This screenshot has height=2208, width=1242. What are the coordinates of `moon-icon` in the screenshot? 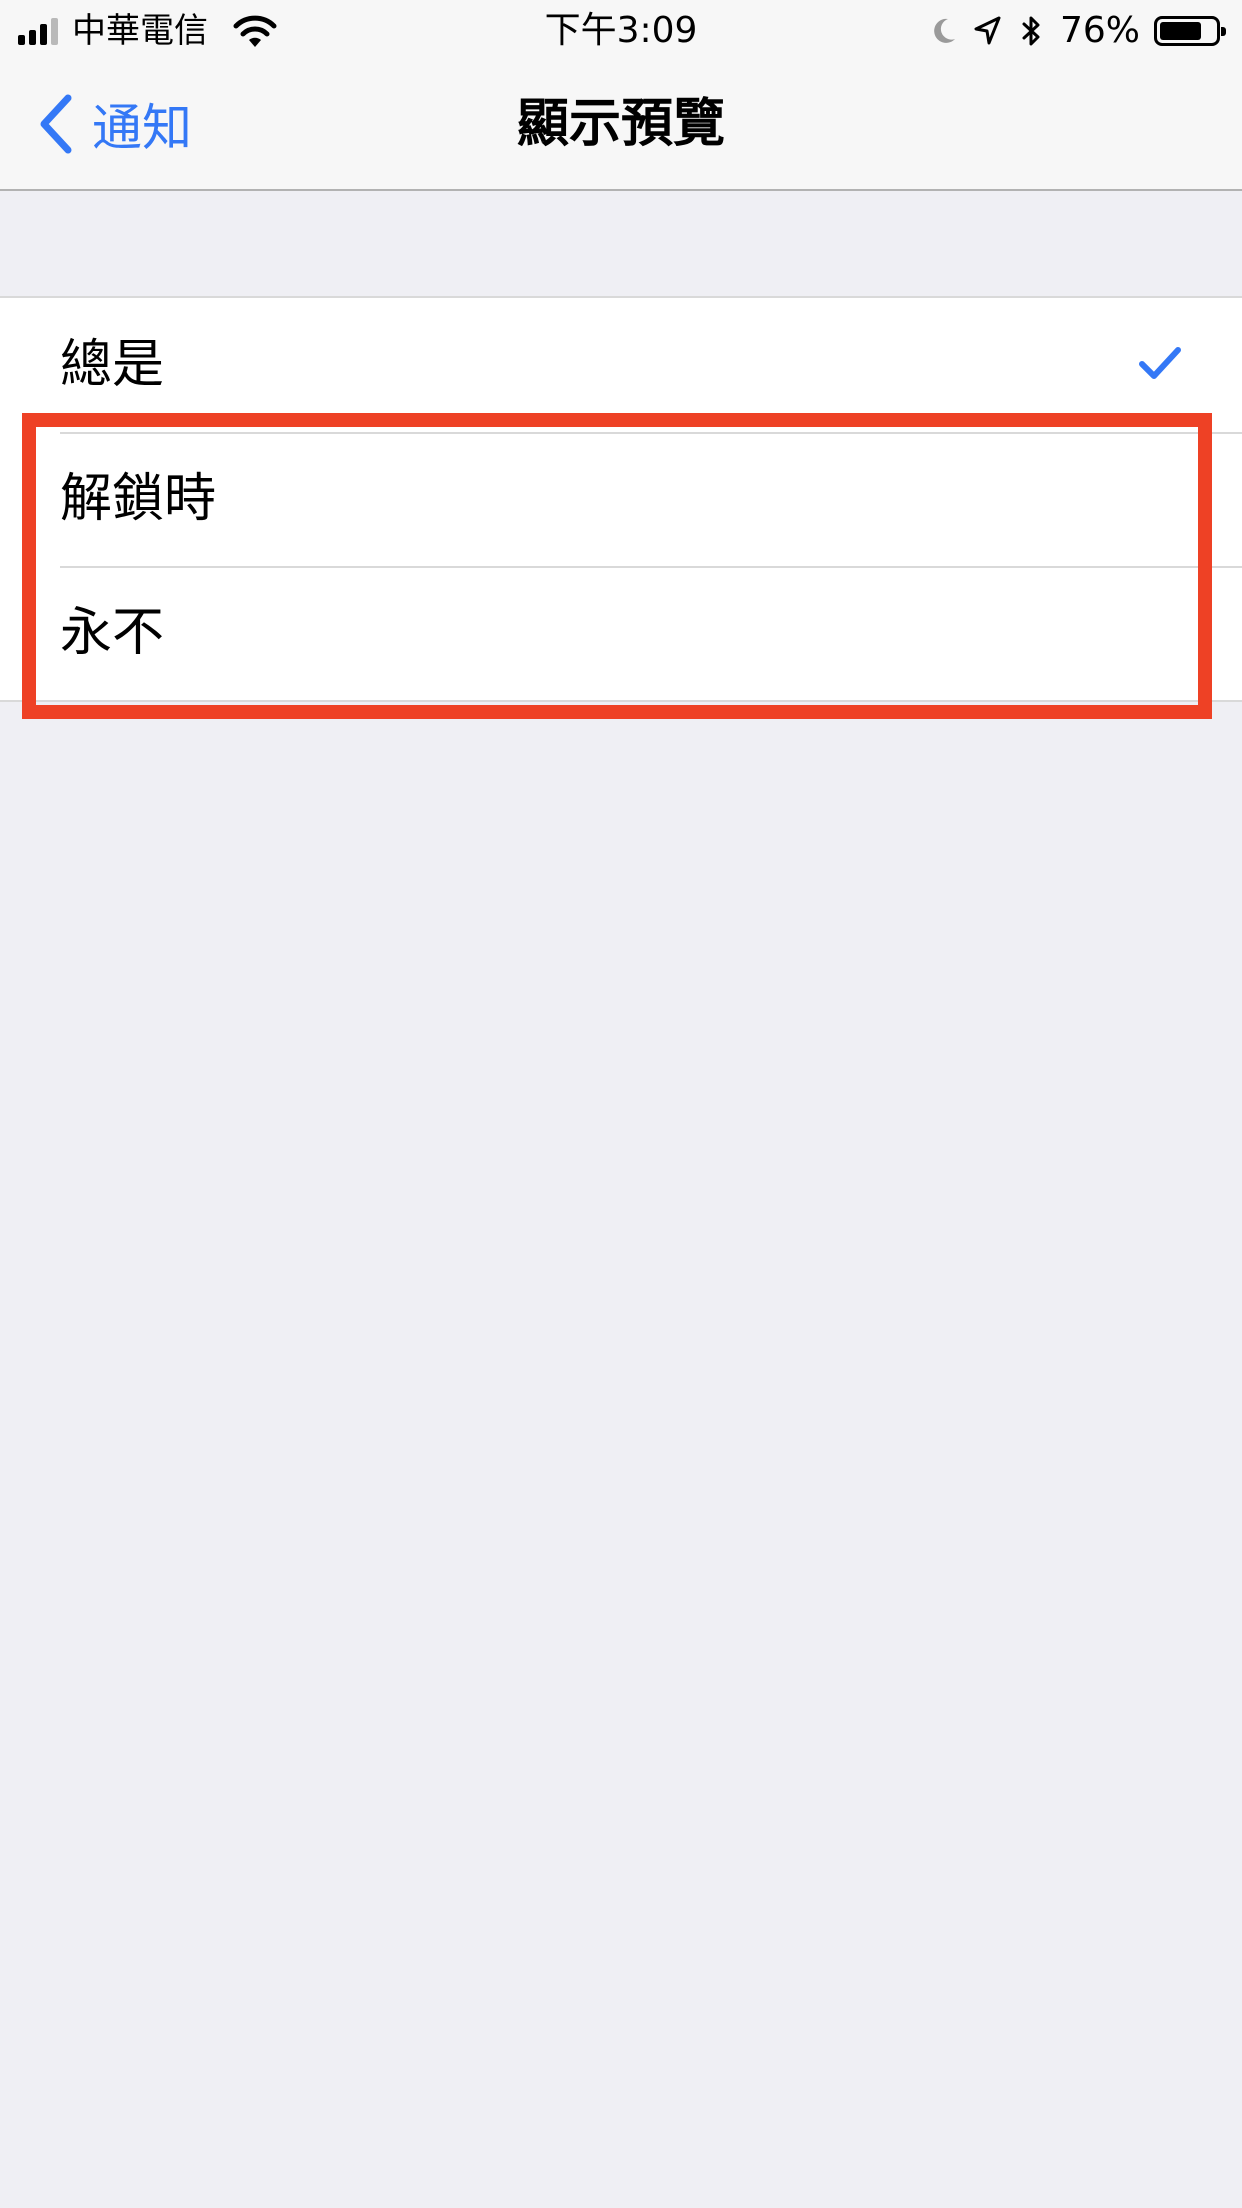 It's located at (944, 30).